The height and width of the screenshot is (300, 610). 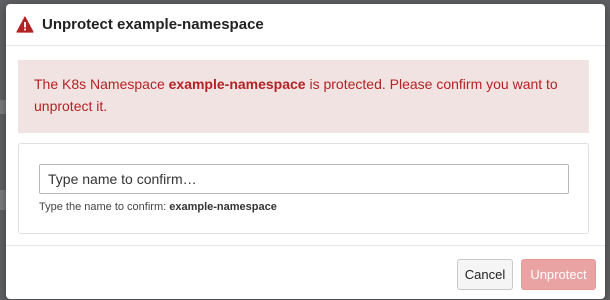 What do you see at coordinates (558, 274) in the screenshot?
I see `unprotect-button: Unprotect` at bounding box center [558, 274].